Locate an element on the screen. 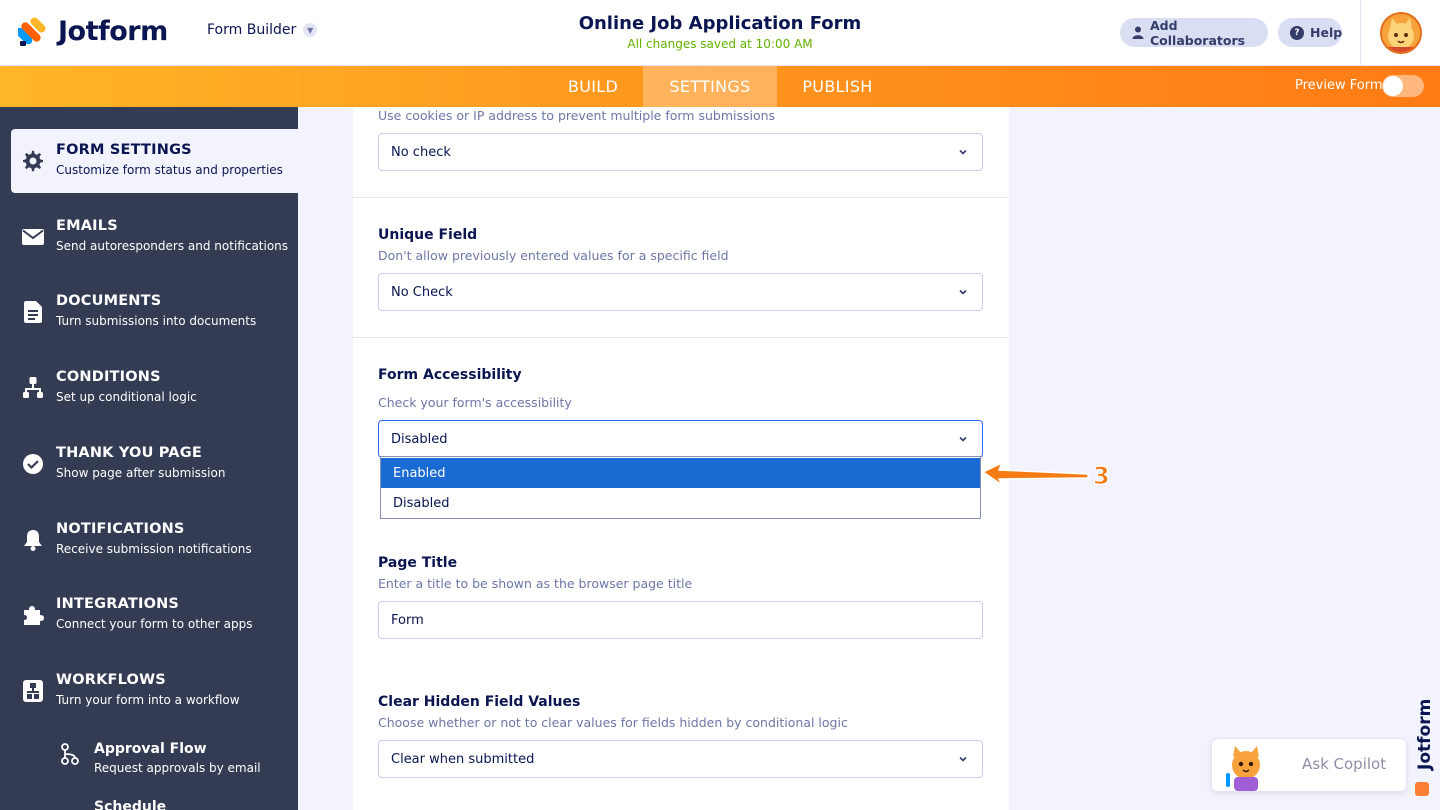 Image resolution: width=1440 pixels, height=810 pixels. brand-mark-icon is located at coordinates (1422, 789).